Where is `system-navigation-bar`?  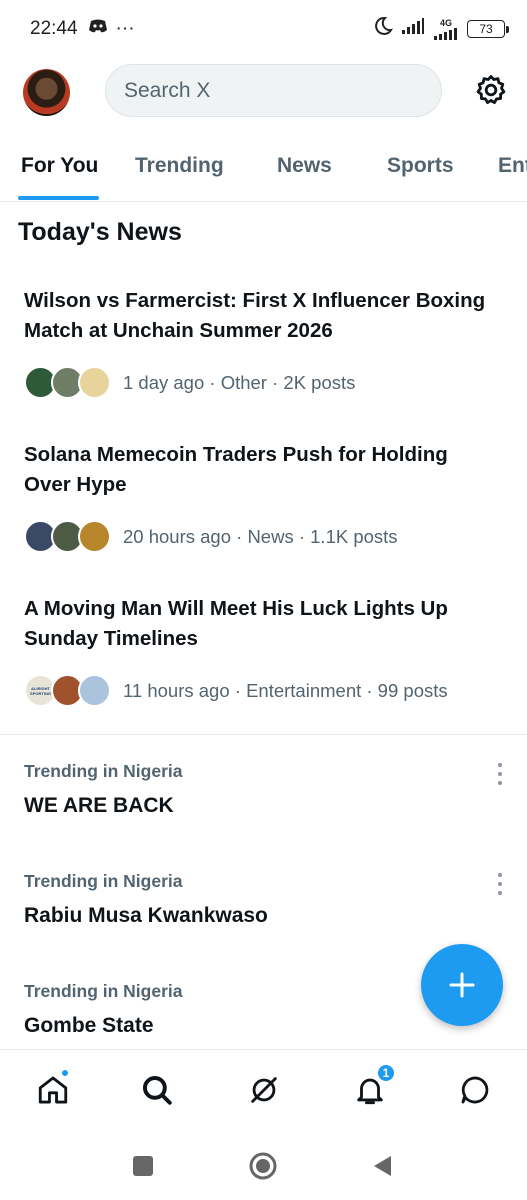 system-navigation-bar is located at coordinates (263, 1165).